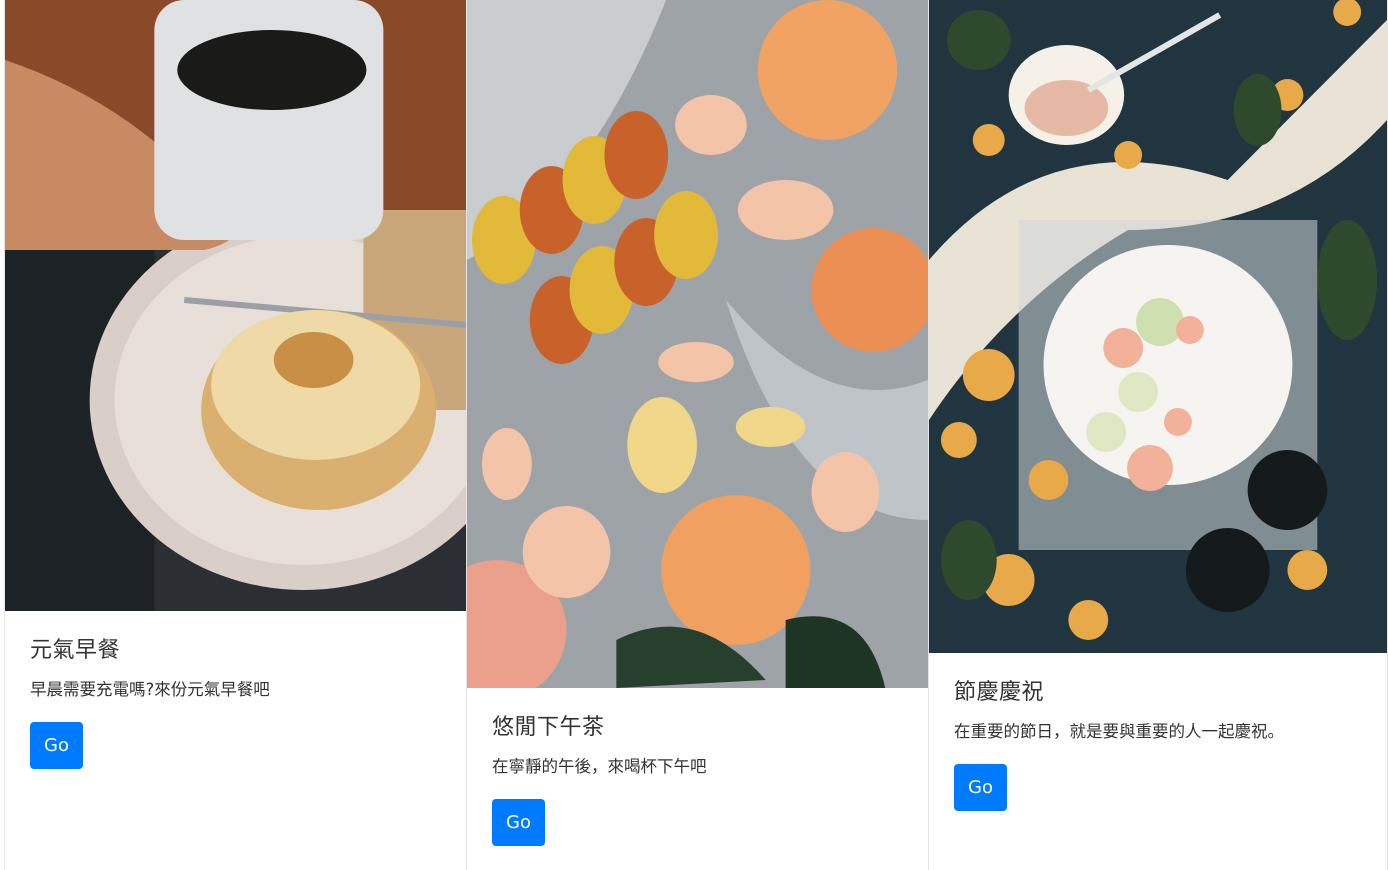  What do you see at coordinates (1119, 731) in the screenshot?
I see `card-text: 在重要的節日，就是要與重要的人一起慶祝。` at bounding box center [1119, 731].